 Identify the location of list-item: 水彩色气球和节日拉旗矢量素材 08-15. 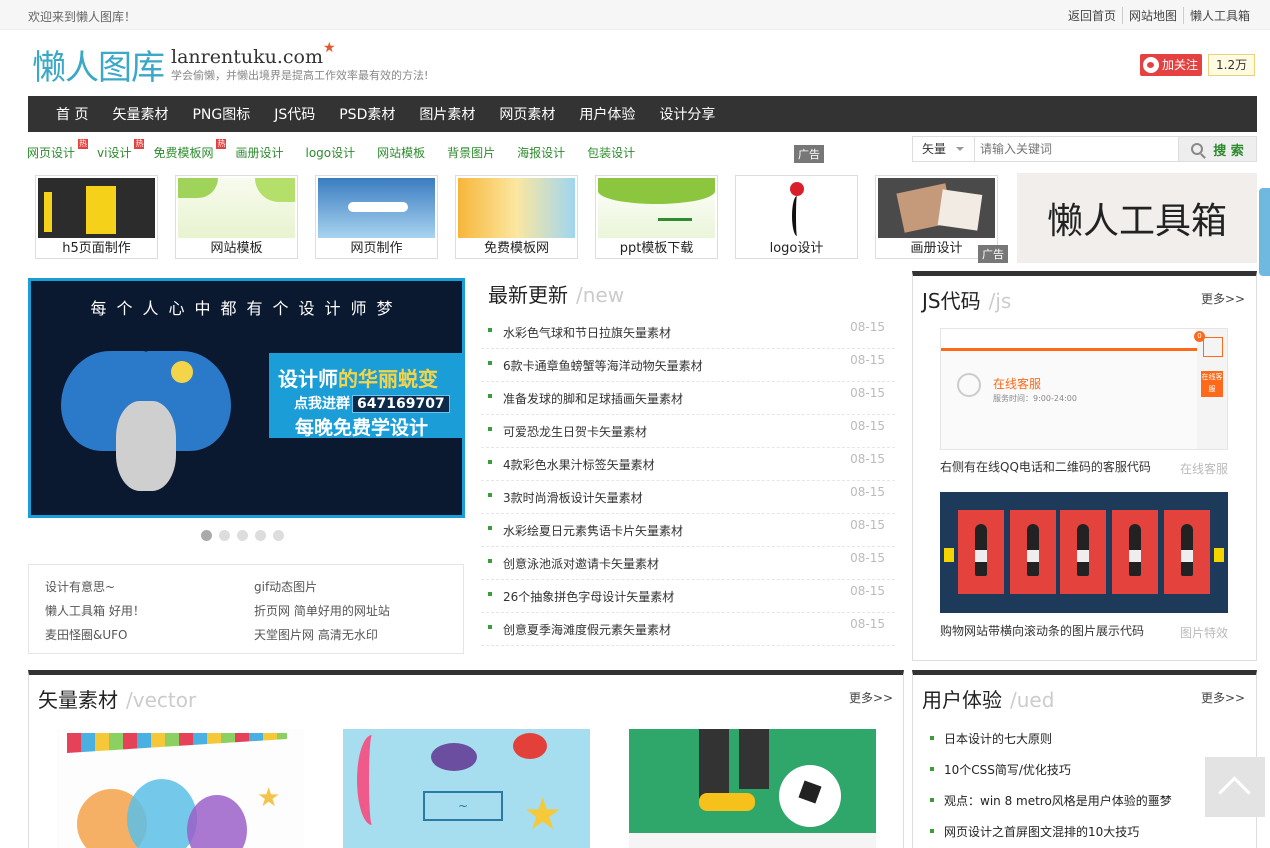
(688, 332).